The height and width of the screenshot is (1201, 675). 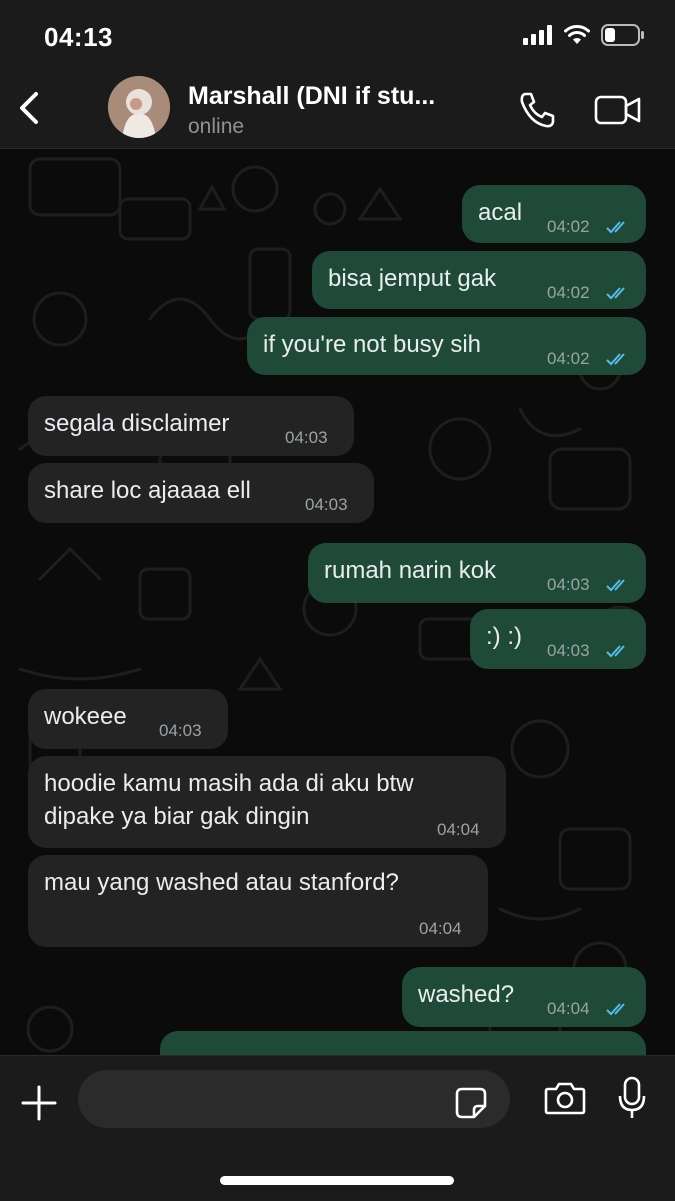 I want to click on outgoing-message: rumah narin kok 04:03, so click(x=477, y=573).